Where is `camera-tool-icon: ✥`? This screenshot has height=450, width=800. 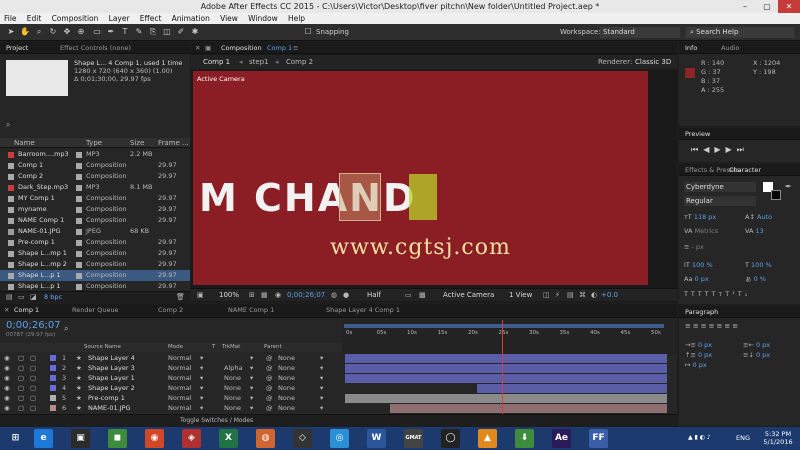 camera-tool-icon: ✥ is located at coordinates (67, 32).